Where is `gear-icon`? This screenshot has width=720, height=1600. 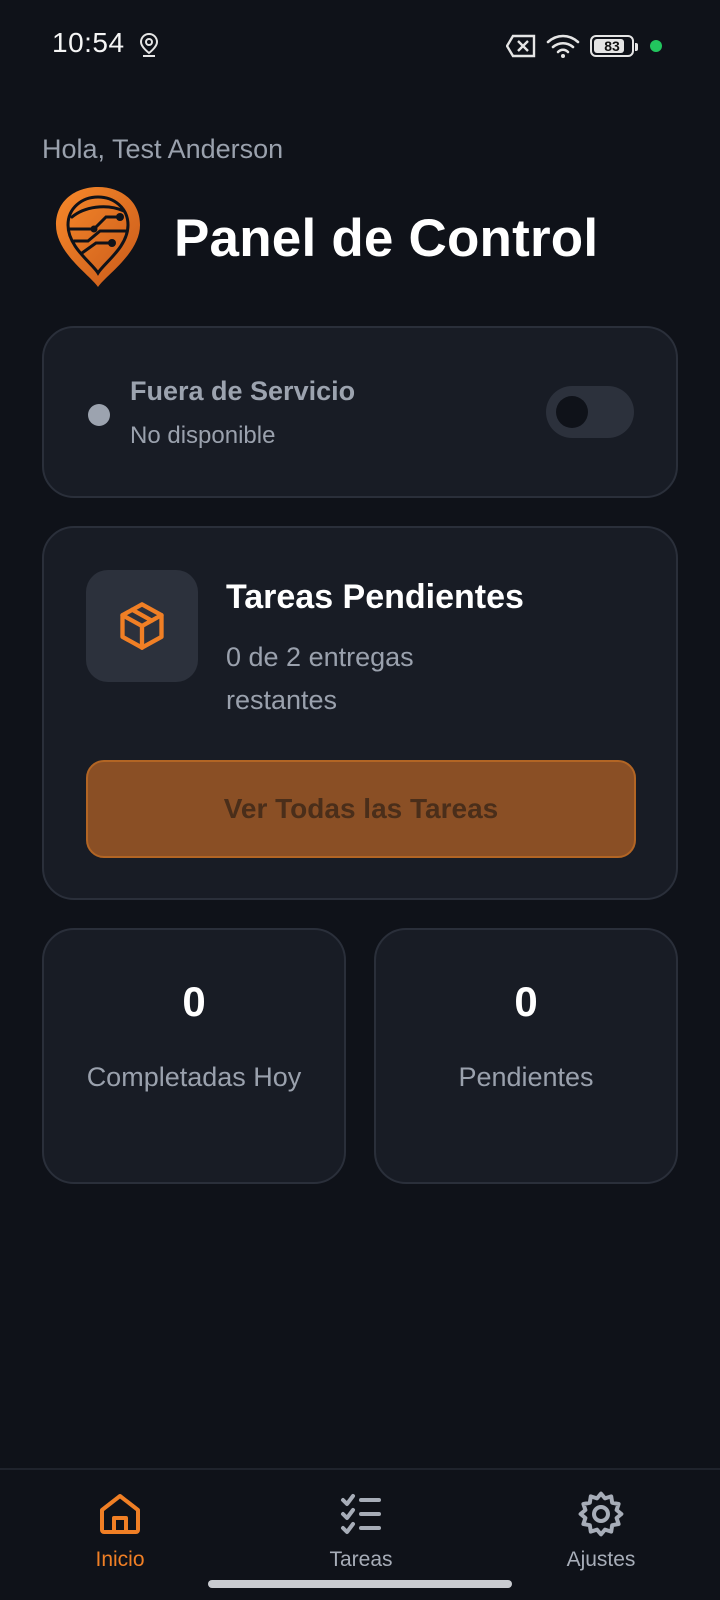 gear-icon is located at coordinates (601, 1514).